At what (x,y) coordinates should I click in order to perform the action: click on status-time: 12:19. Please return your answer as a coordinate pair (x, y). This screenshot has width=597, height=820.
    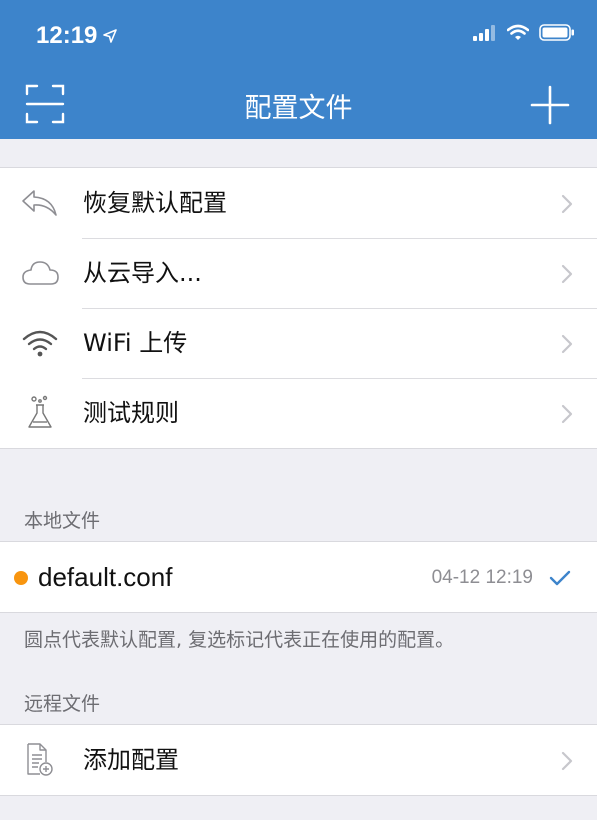
    Looking at the image, I should click on (77, 36).